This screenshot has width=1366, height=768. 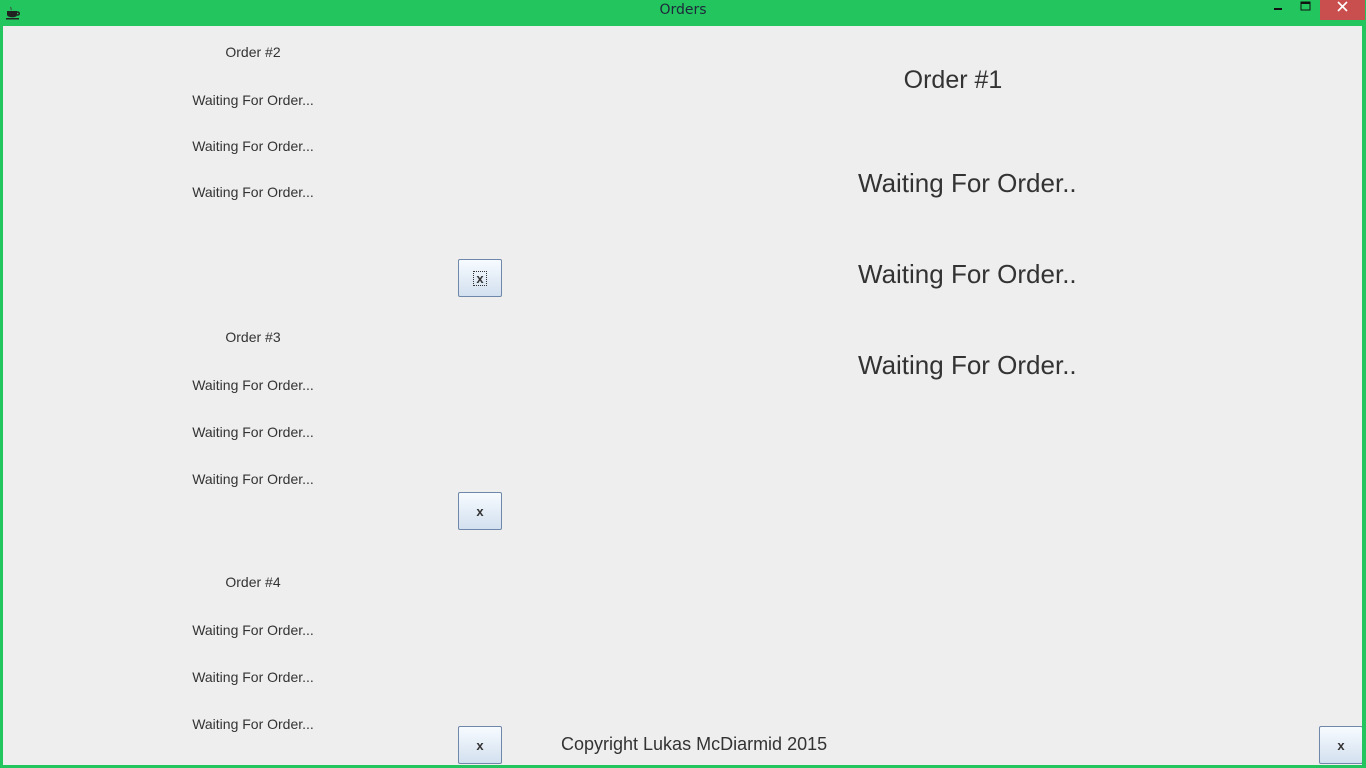 I want to click on order-3-dismiss-label: x, so click(x=480, y=511).